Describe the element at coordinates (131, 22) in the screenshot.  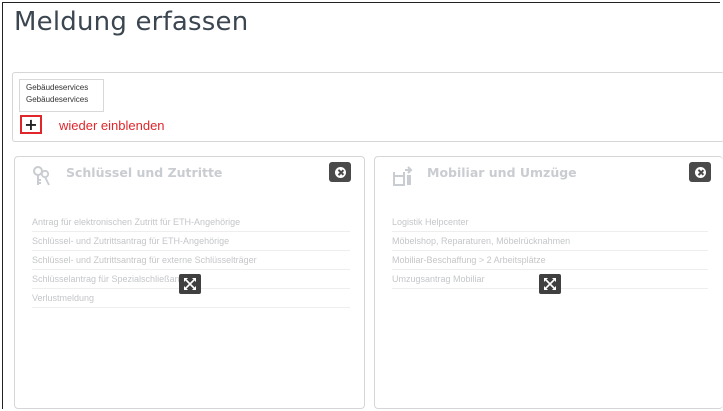
I see `page-title: Meldung erfassen` at that location.